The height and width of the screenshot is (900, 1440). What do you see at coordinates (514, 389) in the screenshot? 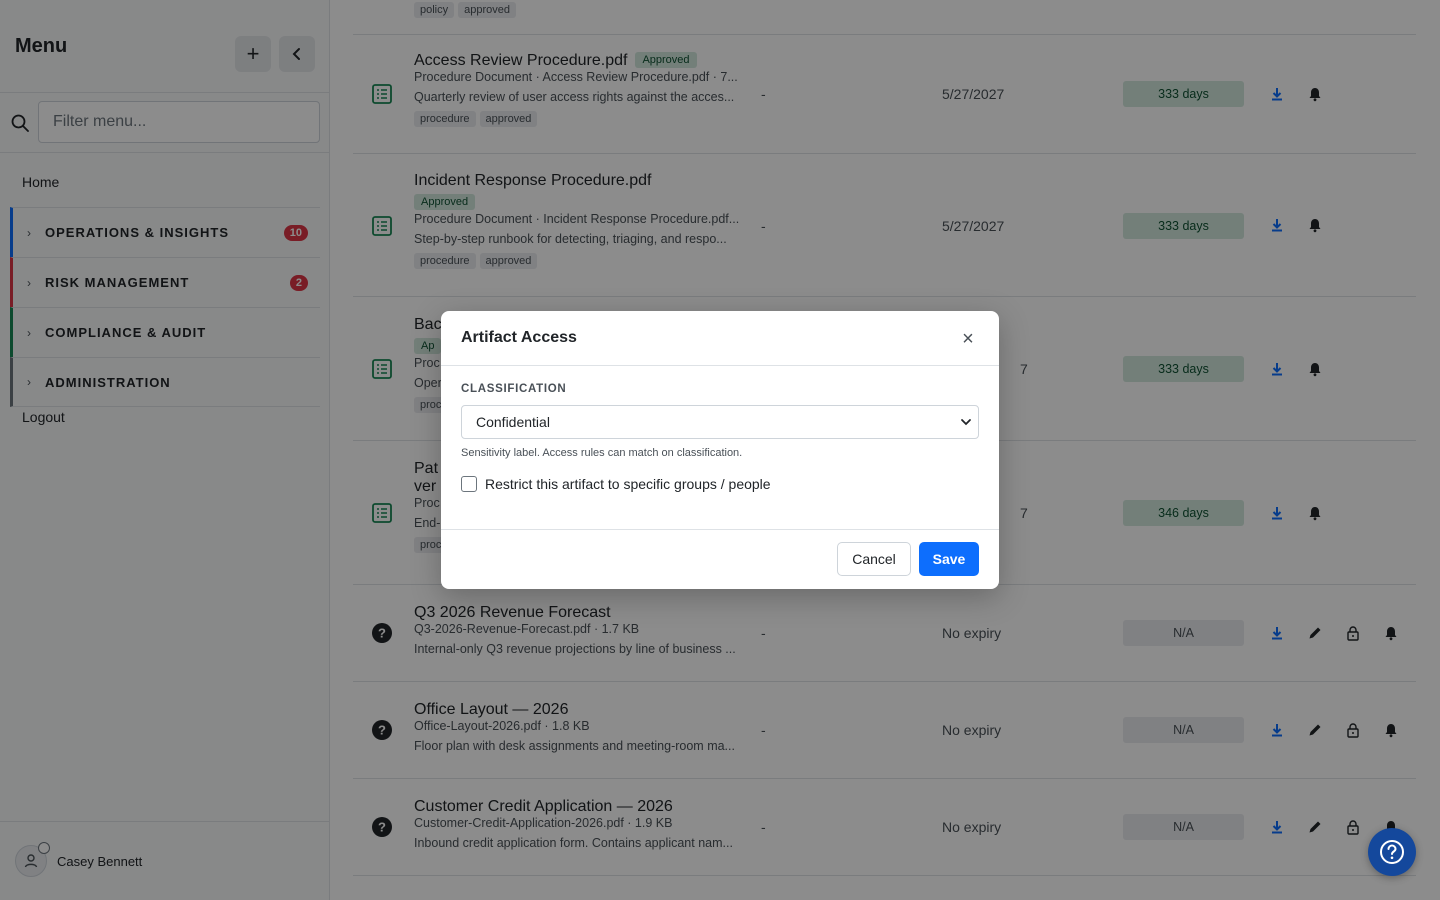
I see `classification-label: CLASSIFICATION` at bounding box center [514, 389].